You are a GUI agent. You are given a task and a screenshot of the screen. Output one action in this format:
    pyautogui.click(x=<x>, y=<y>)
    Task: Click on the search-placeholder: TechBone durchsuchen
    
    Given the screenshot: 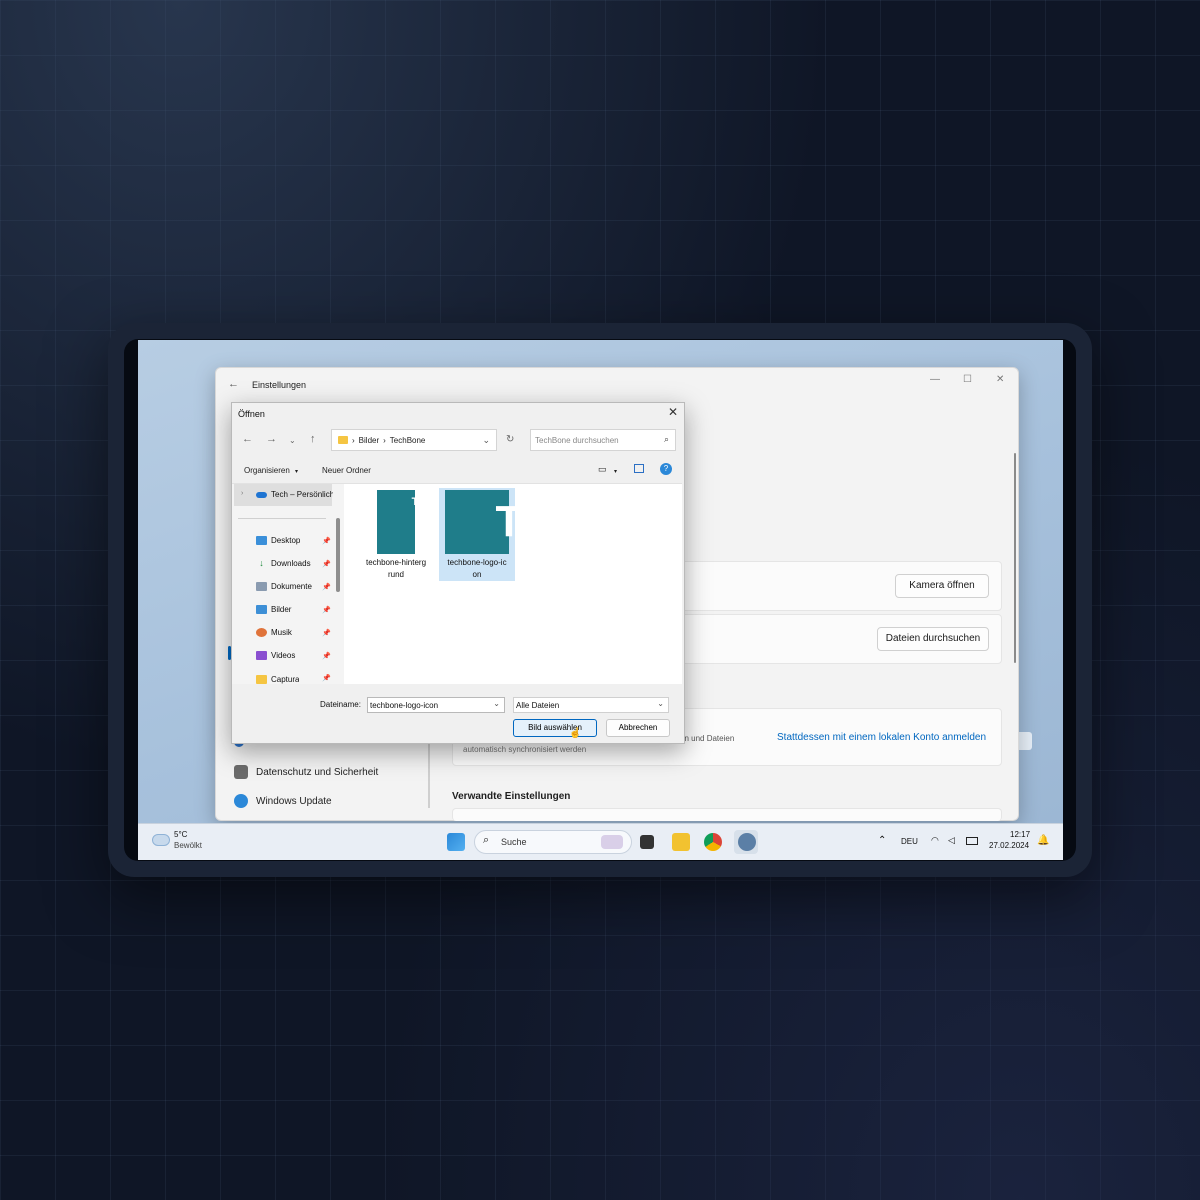 What is the action you would take?
    pyautogui.click(x=577, y=440)
    